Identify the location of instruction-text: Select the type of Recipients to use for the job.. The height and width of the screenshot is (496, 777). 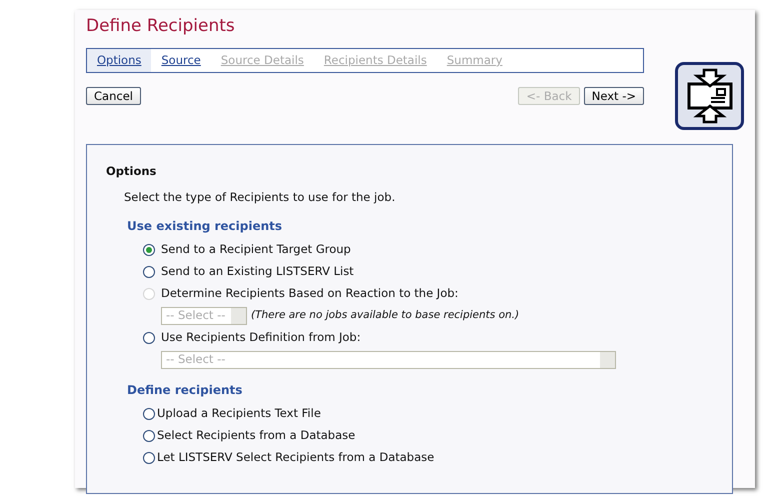
(260, 197).